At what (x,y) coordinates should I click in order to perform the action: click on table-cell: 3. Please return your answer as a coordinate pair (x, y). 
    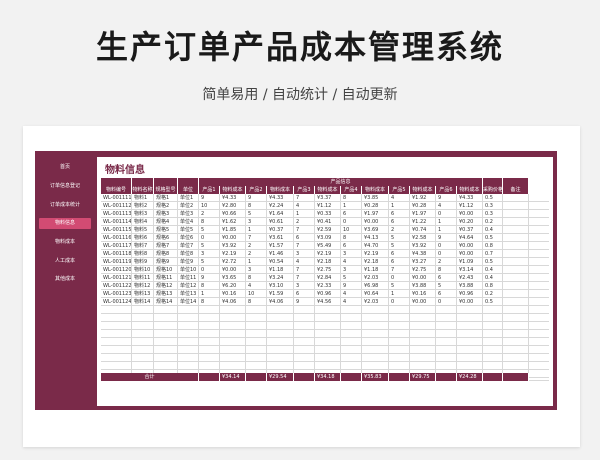
    Looking at the image, I should click on (256, 270).